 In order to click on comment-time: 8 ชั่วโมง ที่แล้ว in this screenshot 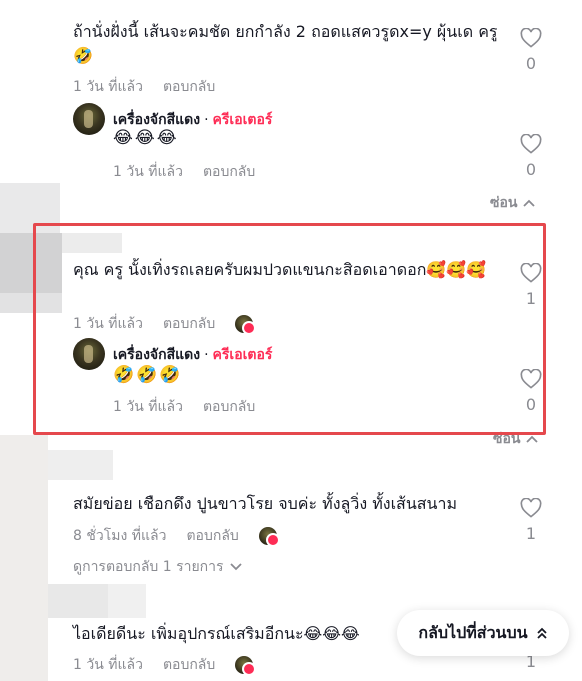, I will do `click(120, 536)`.